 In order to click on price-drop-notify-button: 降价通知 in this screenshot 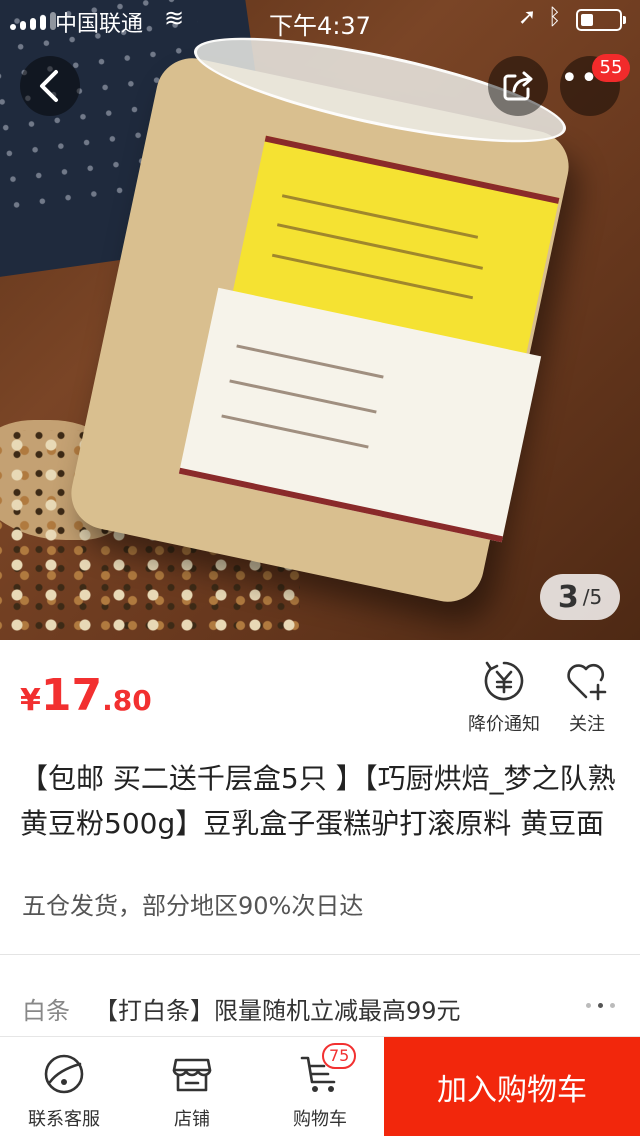, I will do `click(504, 697)`.